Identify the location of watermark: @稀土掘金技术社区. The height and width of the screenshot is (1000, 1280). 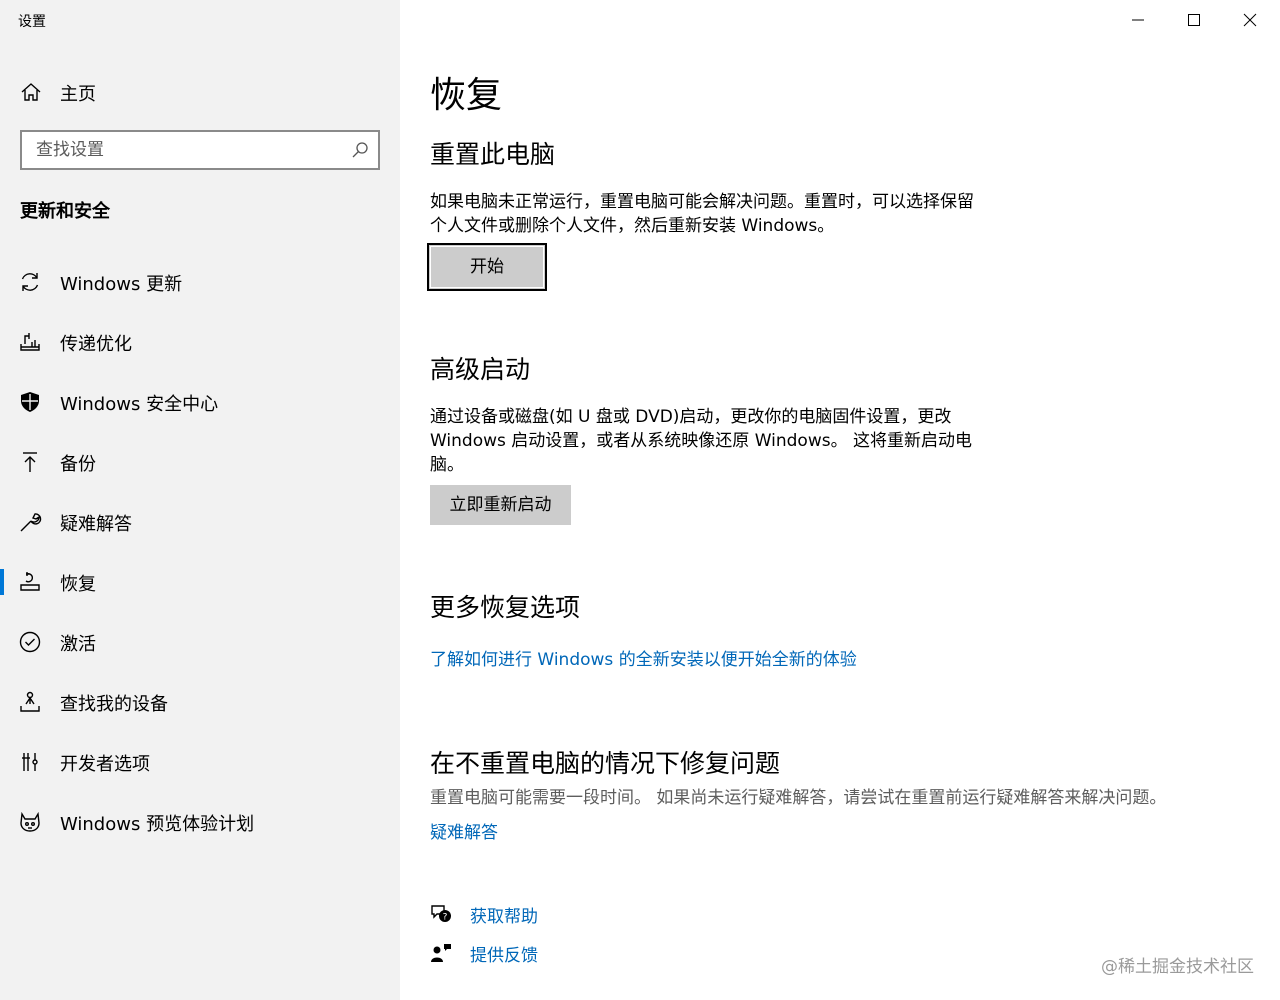
(1177, 967).